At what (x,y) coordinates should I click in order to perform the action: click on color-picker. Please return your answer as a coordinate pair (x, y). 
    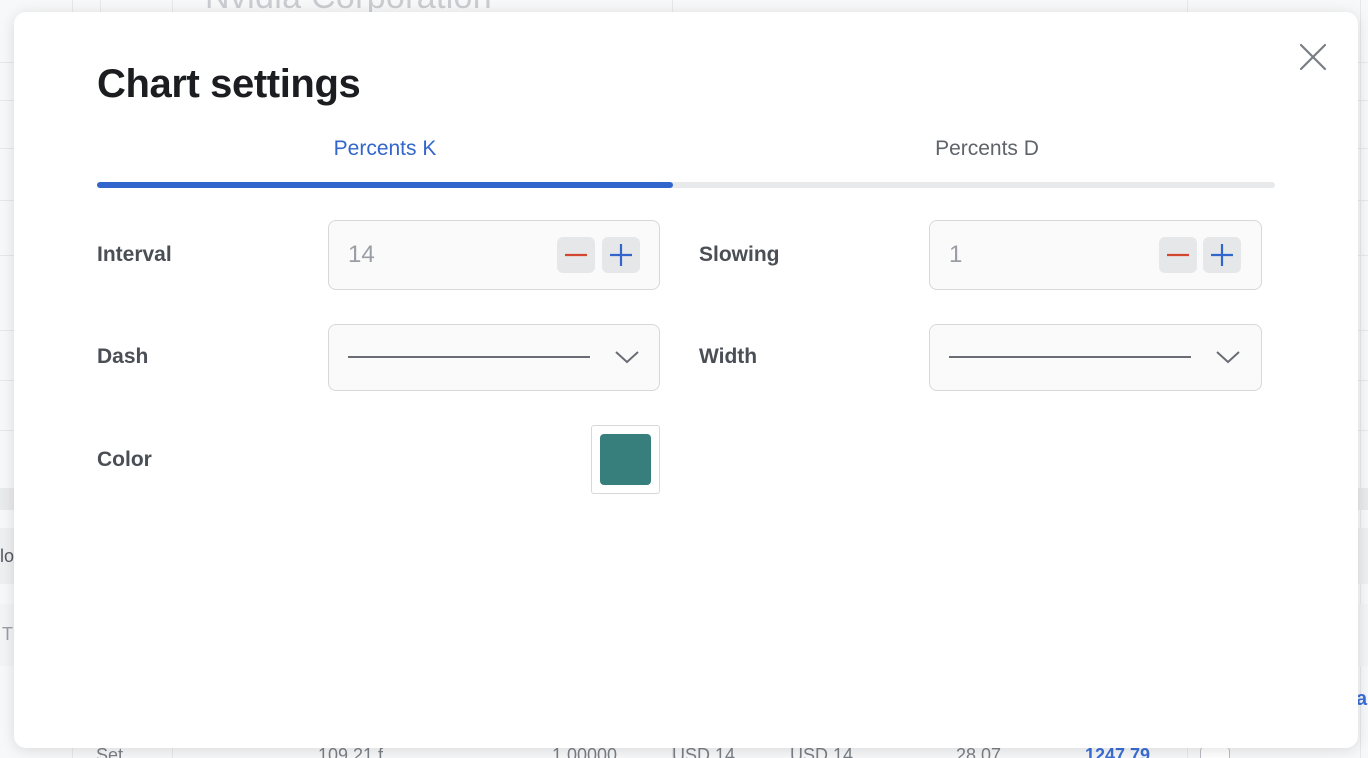
    Looking at the image, I should click on (625, 459).